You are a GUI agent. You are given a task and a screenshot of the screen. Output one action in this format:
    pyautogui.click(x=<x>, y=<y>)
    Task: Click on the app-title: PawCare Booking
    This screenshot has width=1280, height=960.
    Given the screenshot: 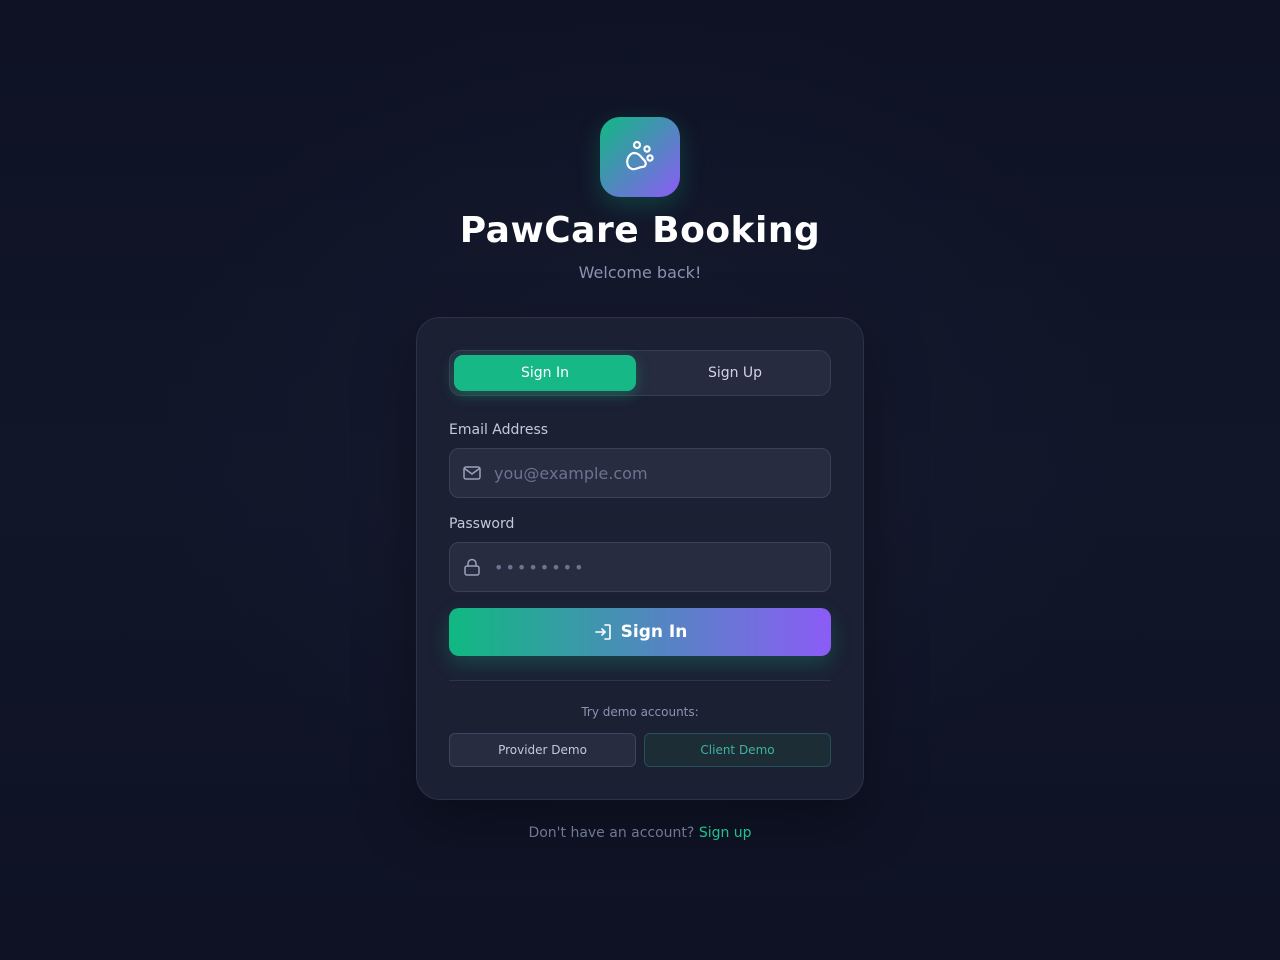 What is the action you would take?
    pyautogui.click(x=640, y=230)
    